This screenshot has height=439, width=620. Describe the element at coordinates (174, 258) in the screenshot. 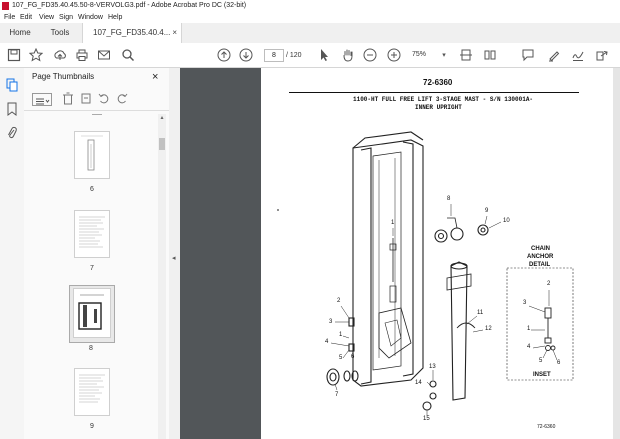

I see `collapse-arrow-icon: ◂` at that location.